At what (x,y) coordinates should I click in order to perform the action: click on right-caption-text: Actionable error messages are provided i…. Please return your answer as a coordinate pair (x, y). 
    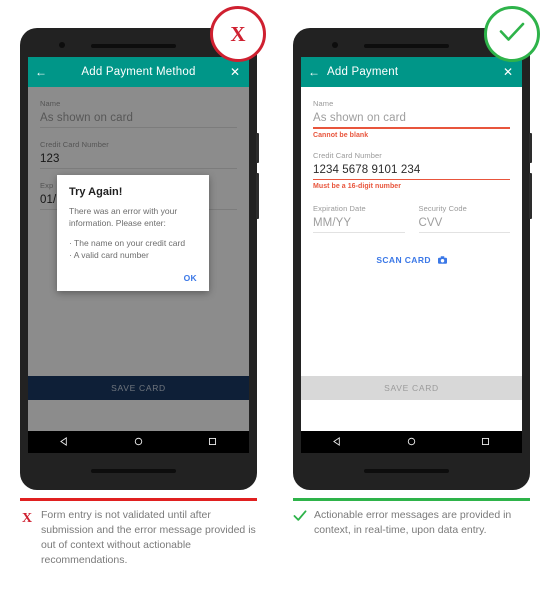
    Looking at the image, I should click on (413, 522).